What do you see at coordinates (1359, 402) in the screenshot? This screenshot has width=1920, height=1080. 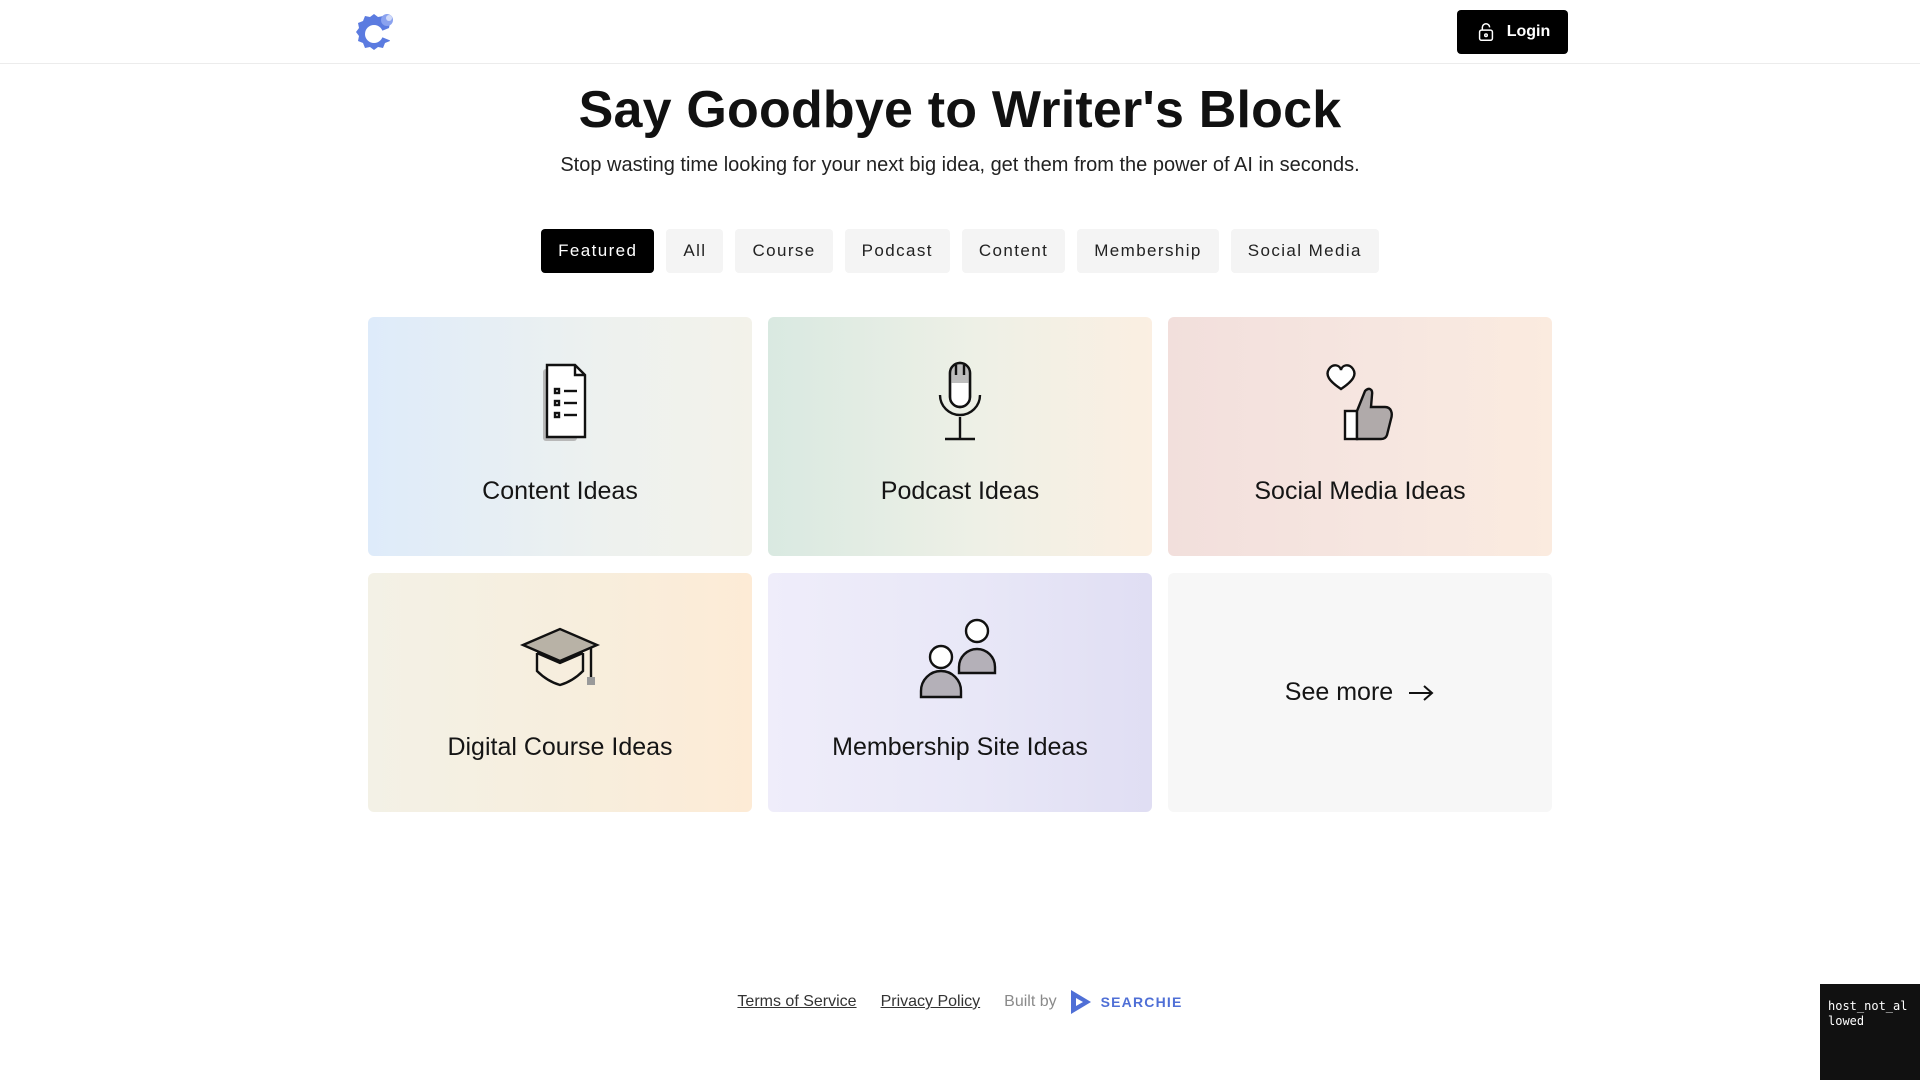 I see `heart-thumbs-up-icon` at bounding box center [1359, 402].